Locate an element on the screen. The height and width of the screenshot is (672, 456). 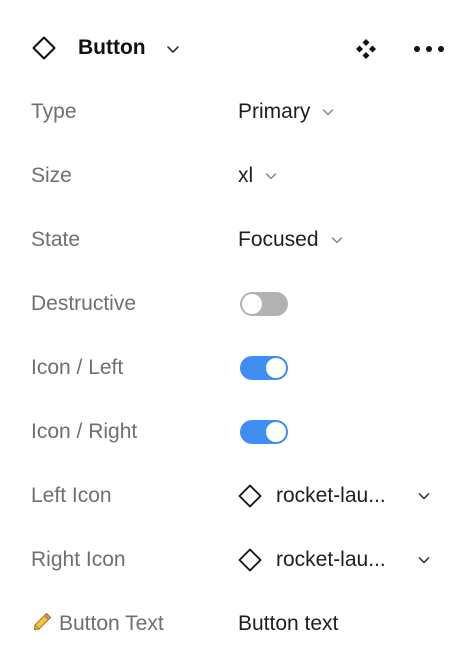
more-icon is located at coordinates (430, 49).